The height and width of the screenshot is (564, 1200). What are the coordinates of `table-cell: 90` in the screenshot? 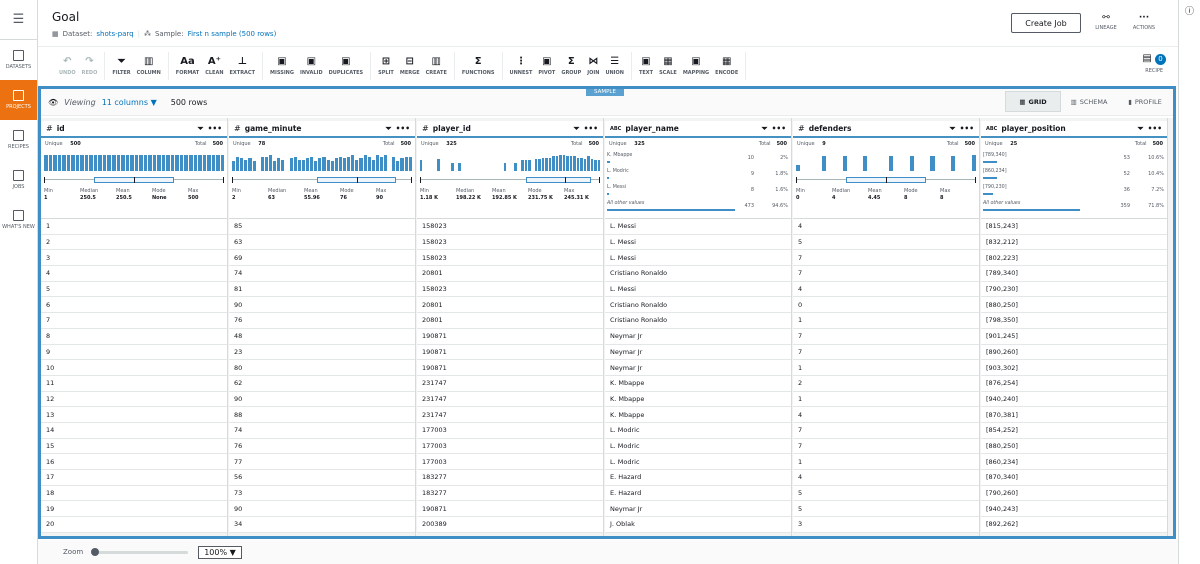 It's located at (322, 509).